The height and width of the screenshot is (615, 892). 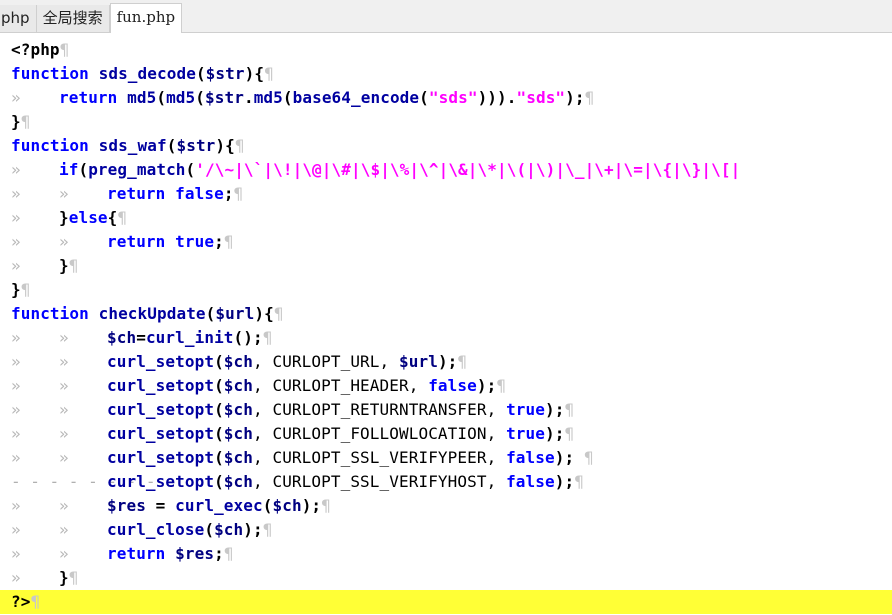 What do you see at coordinates (196, 145) in the screenshot?
I see `variable: $str` at bounding box center [196, 145].